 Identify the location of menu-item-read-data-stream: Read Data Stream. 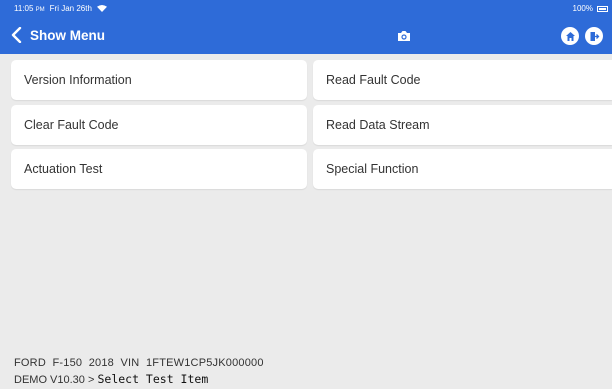
(462, 125).